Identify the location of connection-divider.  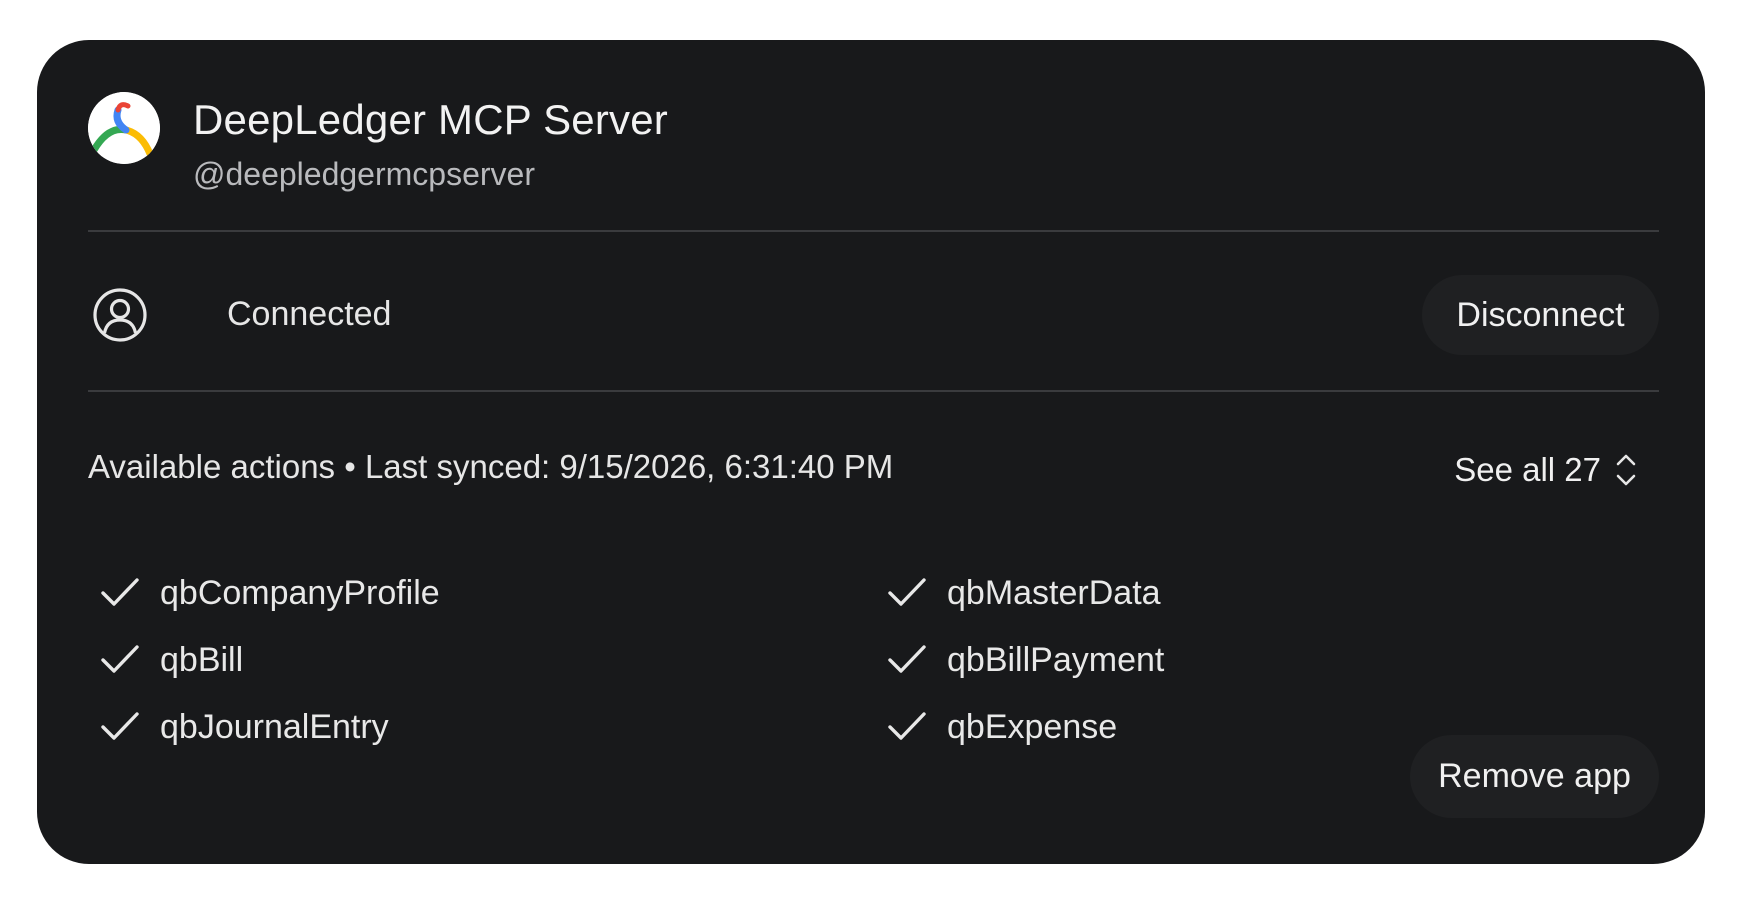
(873, 391).